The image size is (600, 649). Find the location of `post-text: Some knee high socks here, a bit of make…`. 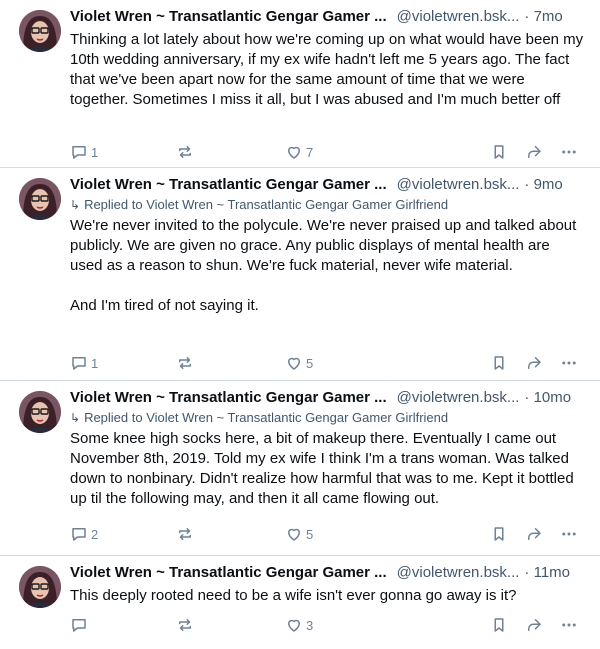

post-text: Some knee high socks here, a bit of make… is located at coordinates (328, 469).